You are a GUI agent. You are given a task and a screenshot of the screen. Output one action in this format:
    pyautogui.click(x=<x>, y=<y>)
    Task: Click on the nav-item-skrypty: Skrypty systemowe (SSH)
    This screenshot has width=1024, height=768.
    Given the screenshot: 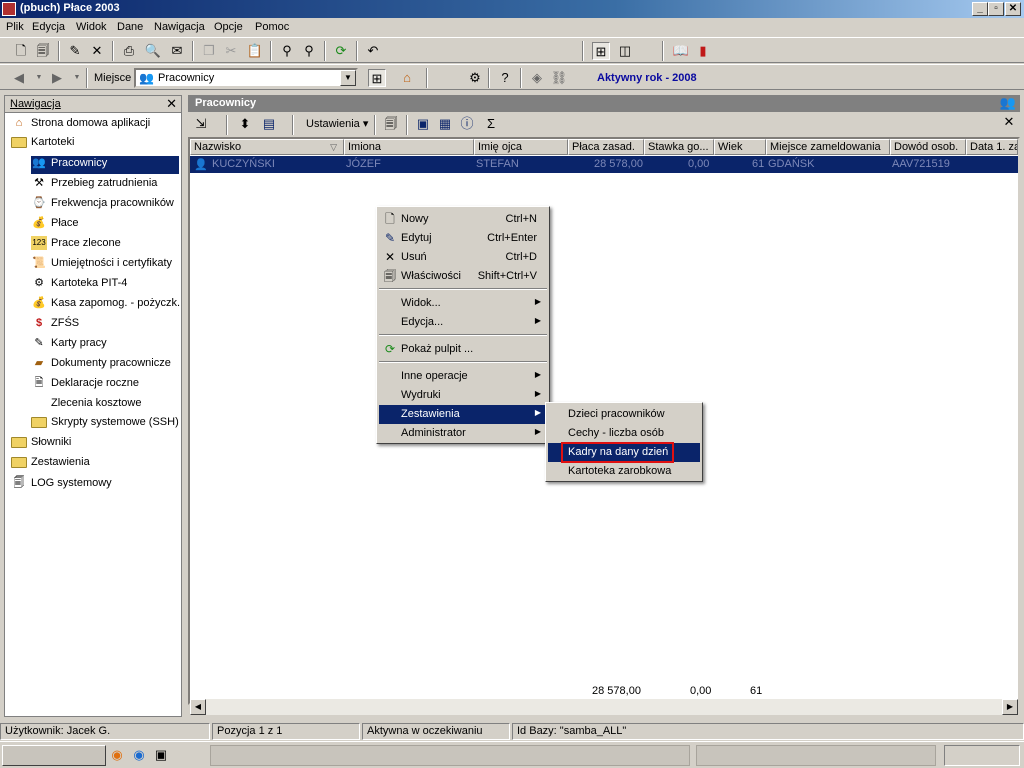 What is the action you would take?
    pyautogui.click(x=105, y=425)
    